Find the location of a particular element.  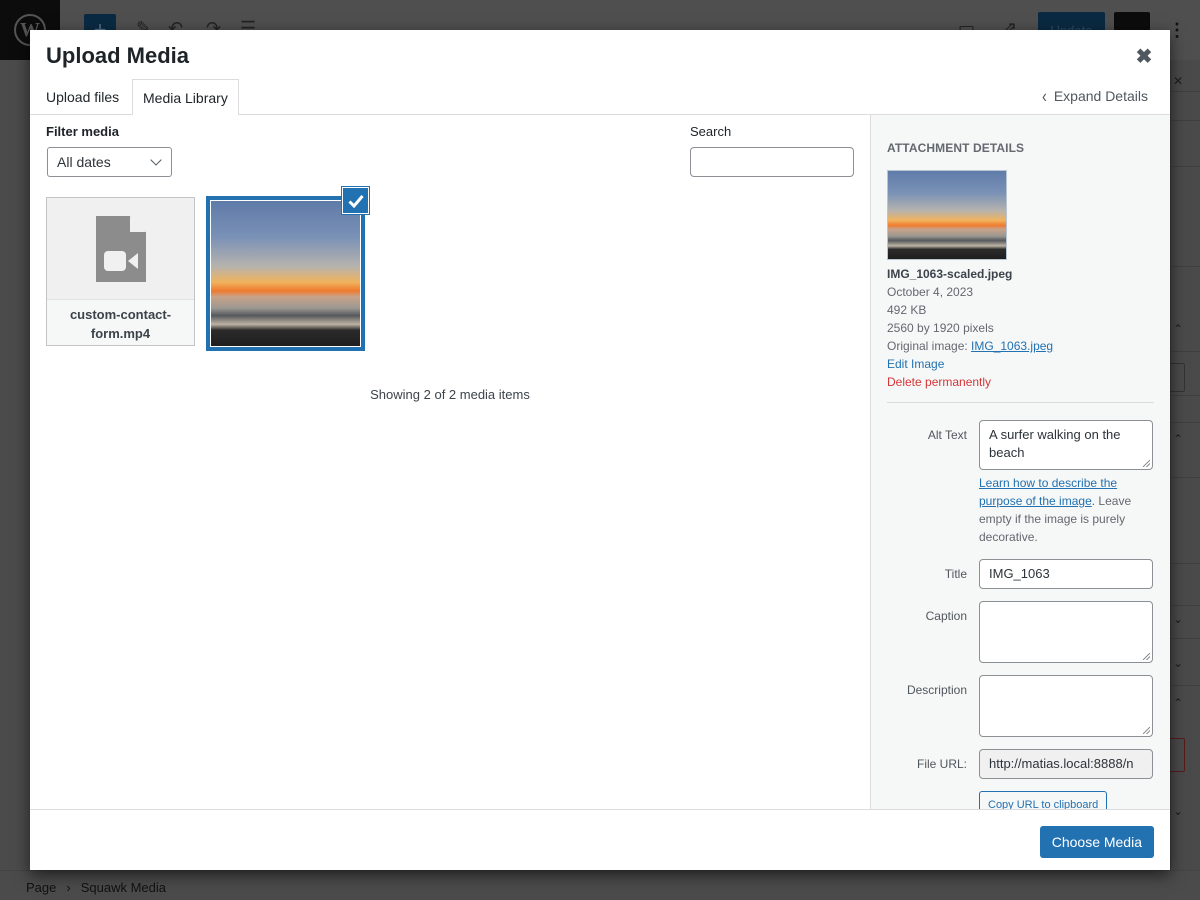

media-count-status: Showing 2 of 2 media items is located at coordinates (450, 394).